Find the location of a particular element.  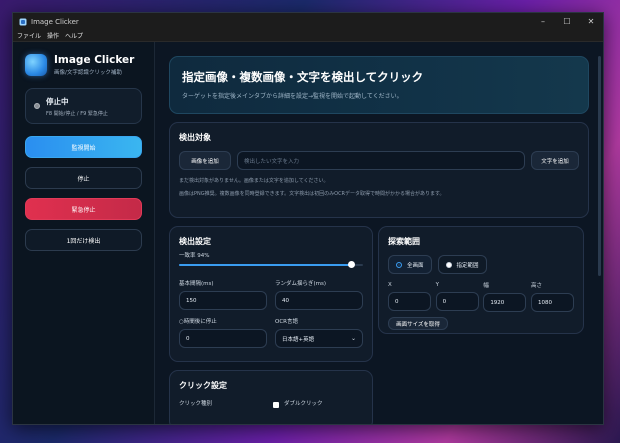

width-input: 1920 is located at coordinates (505, 302).